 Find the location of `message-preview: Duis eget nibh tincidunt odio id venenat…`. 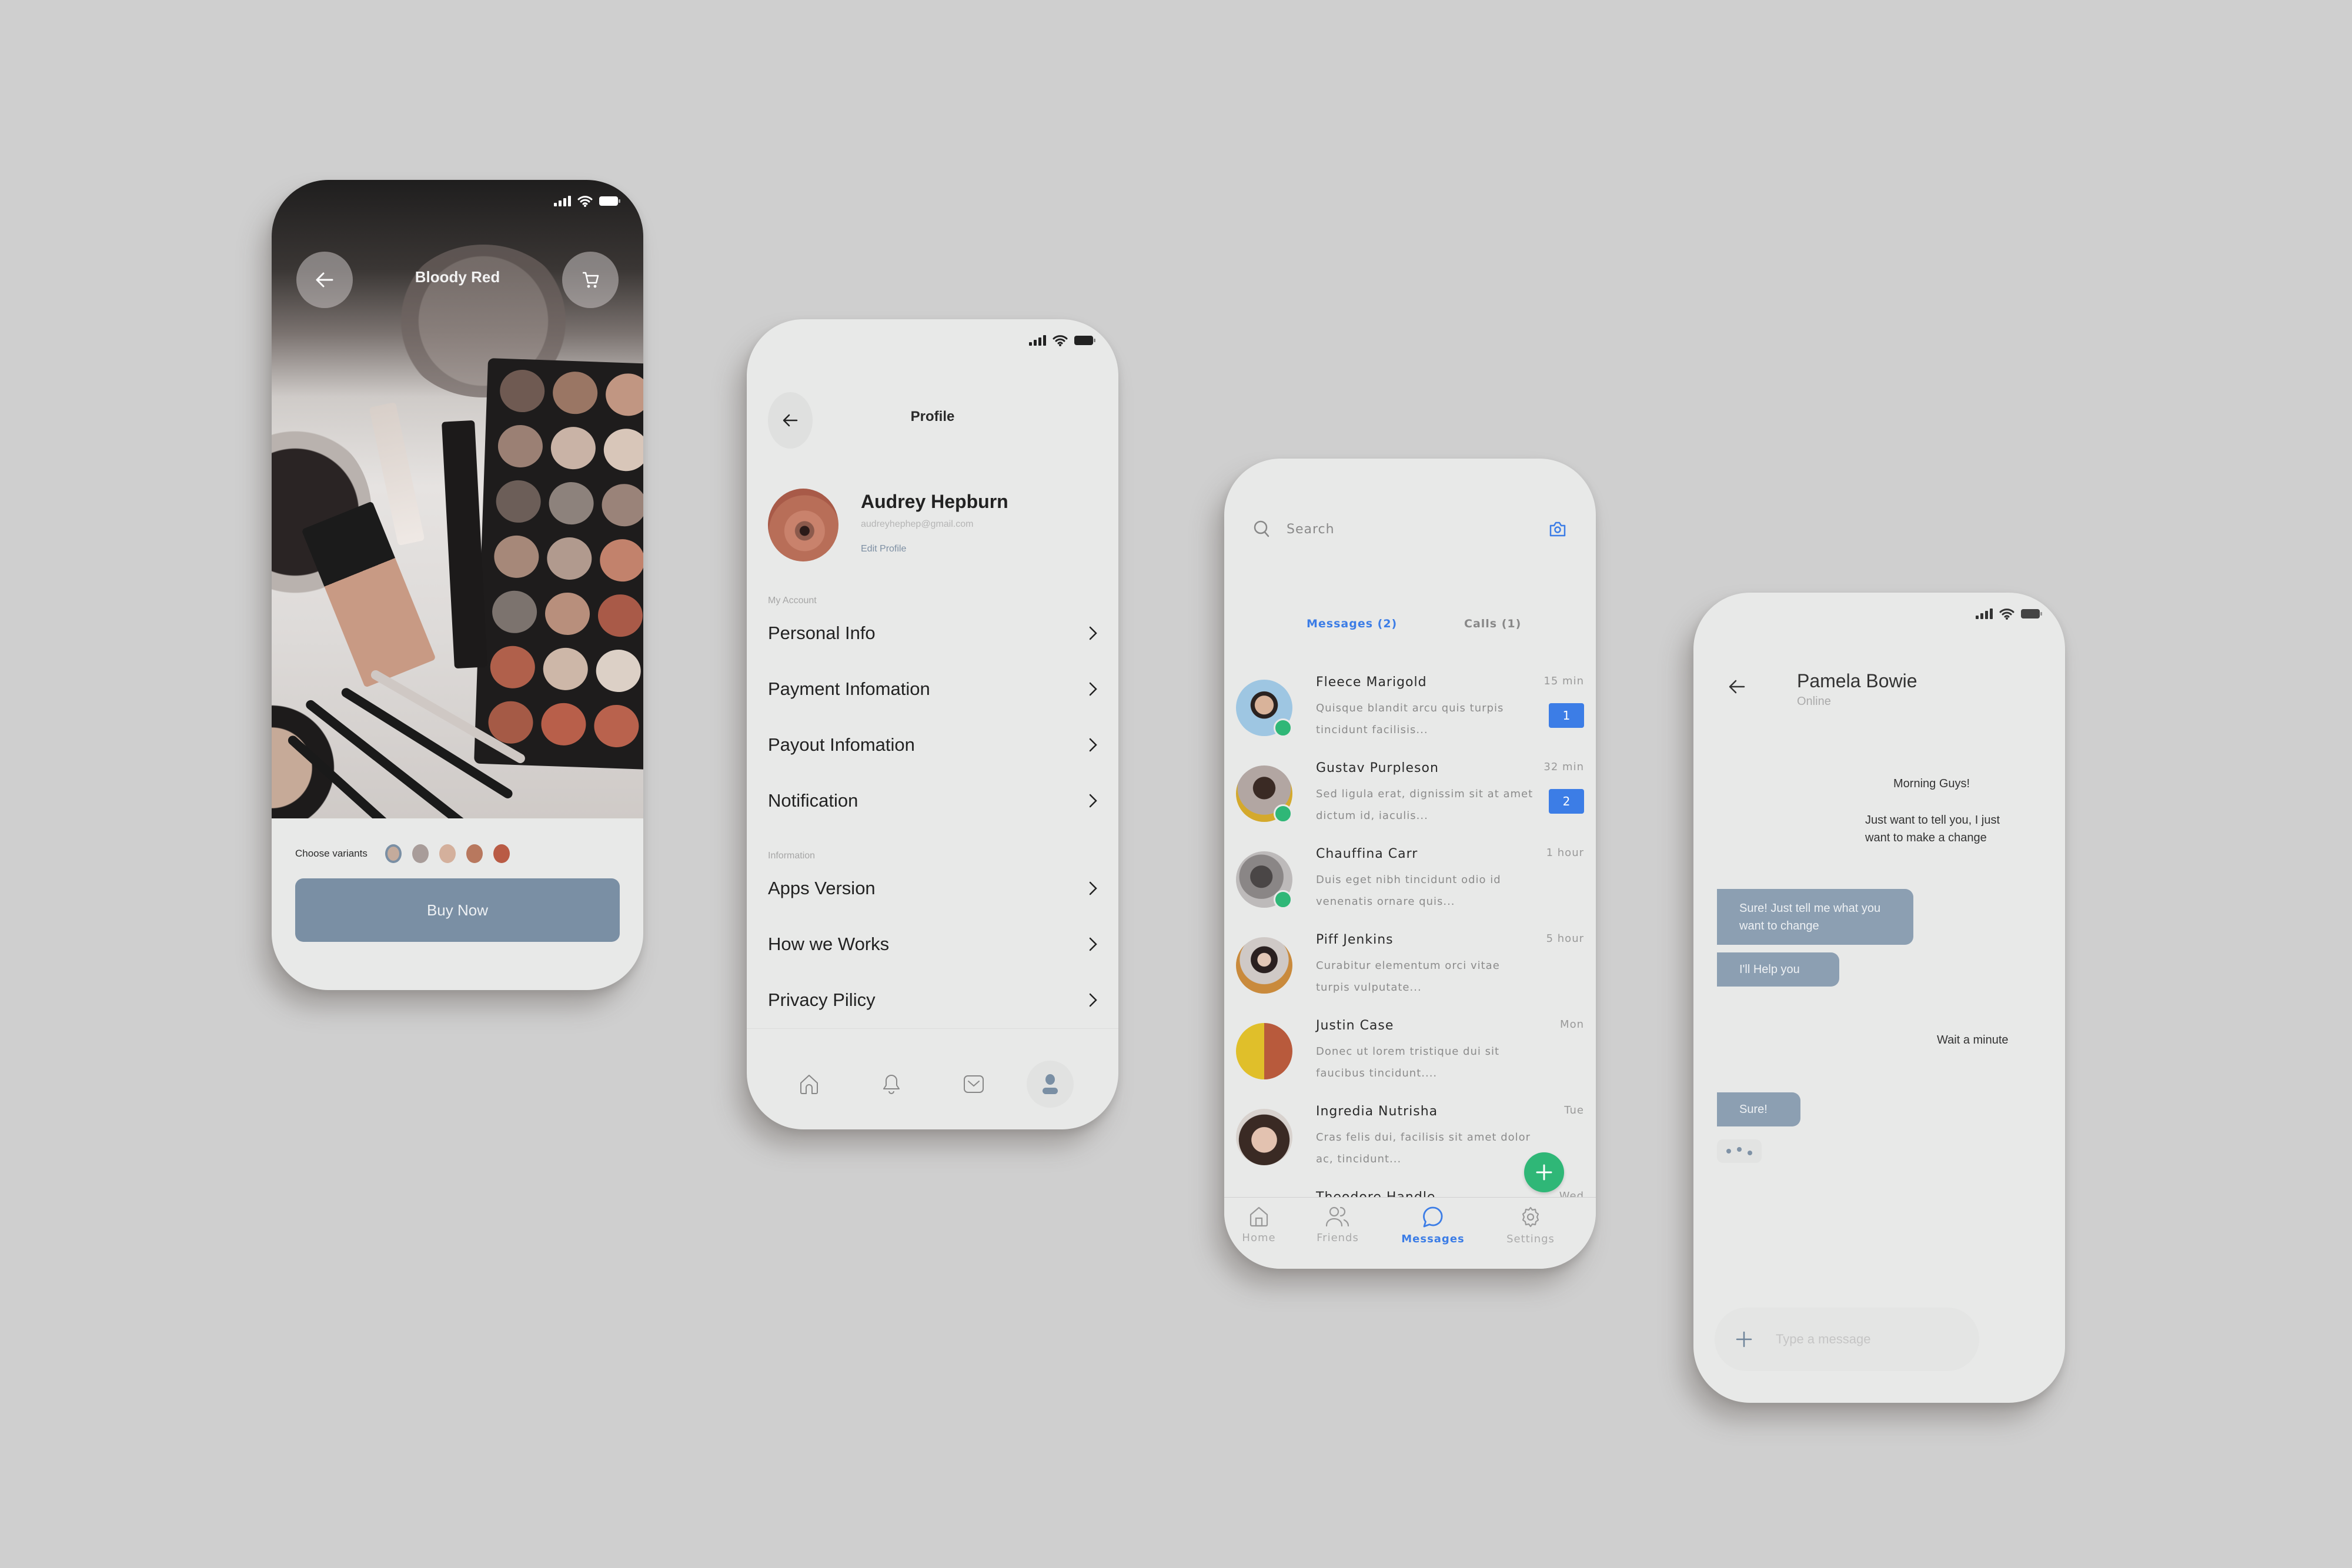

message-preview: Duis eget nibh tincidunt odio id venenat… is located at coordinates (1408, 891).